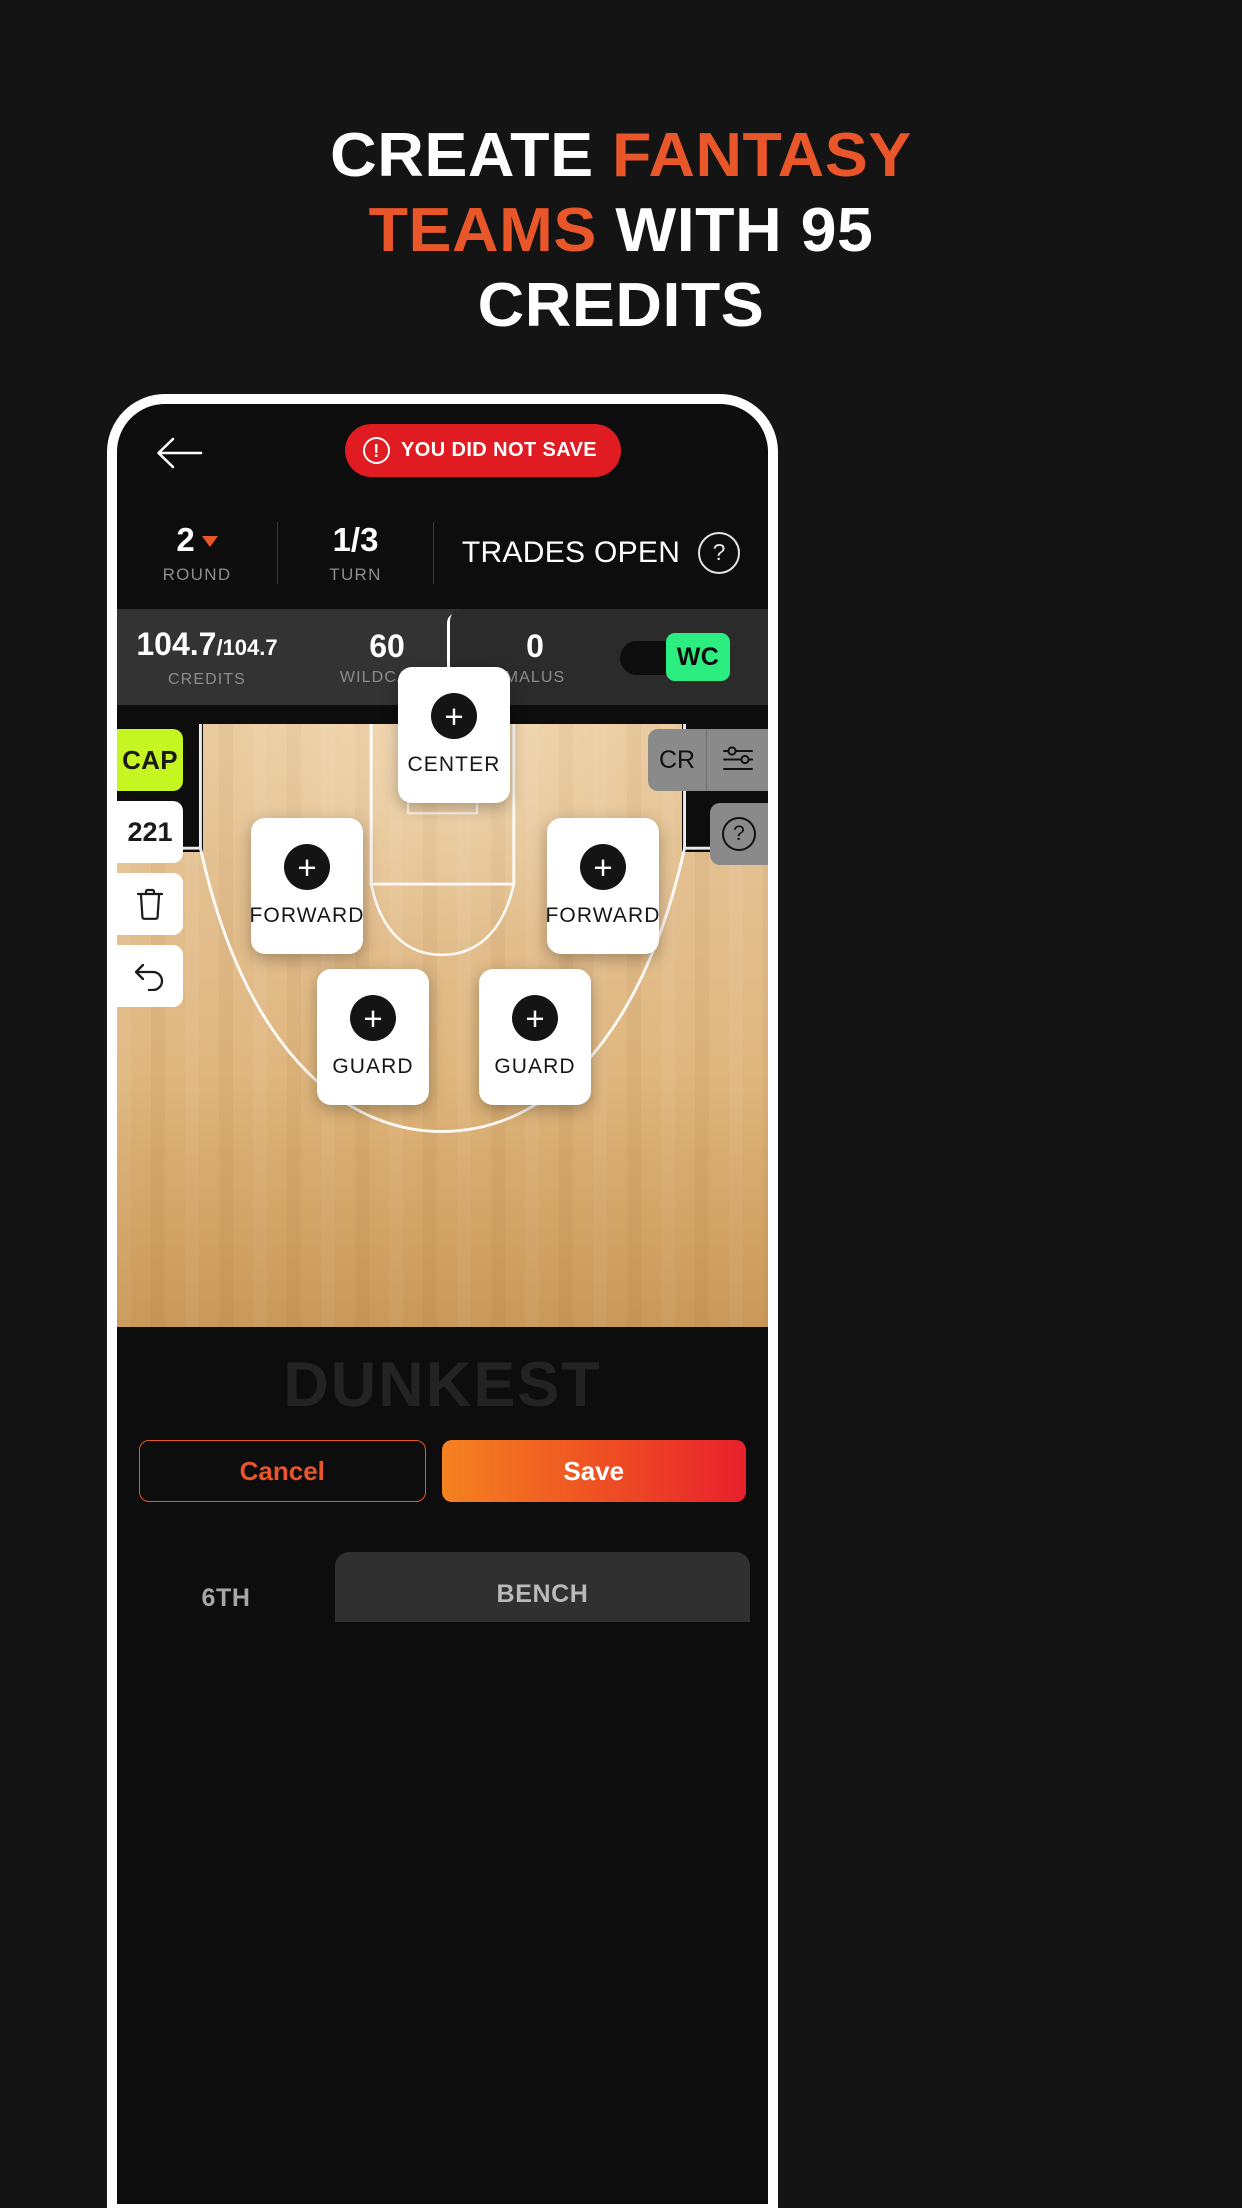  I want to click on right-tools: CR ?, so click(708, 803).